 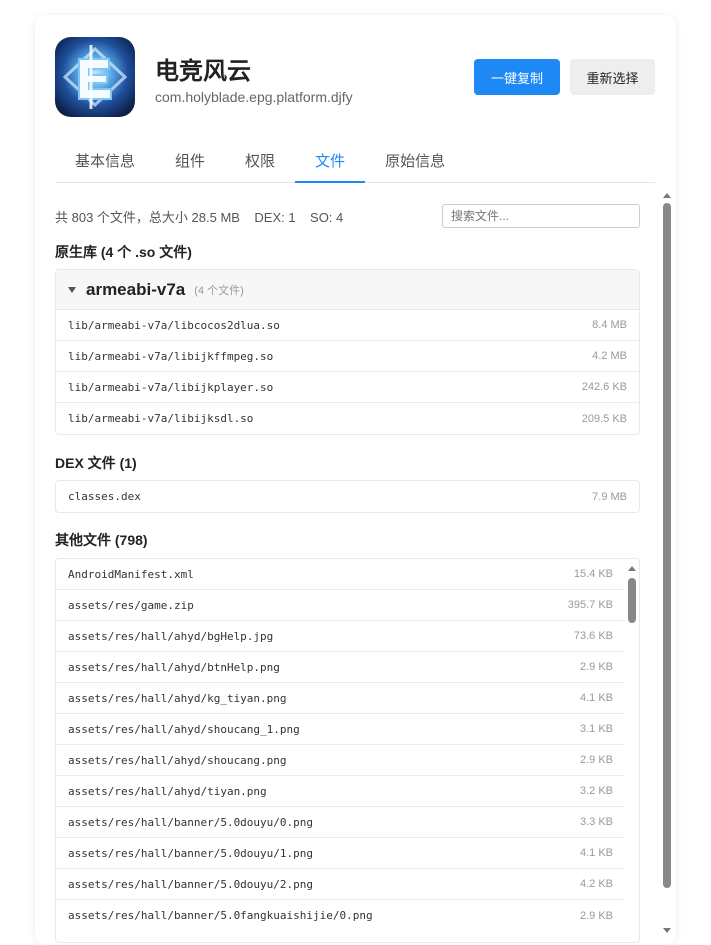 I want to click on file-size: 3.1 KB, so click(x=596, y=729).